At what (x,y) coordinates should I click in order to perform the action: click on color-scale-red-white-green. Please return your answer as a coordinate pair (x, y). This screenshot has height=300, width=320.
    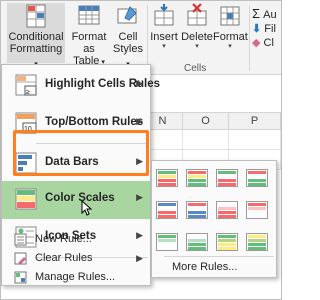
    Looking at the image, I should click on (257, 178).